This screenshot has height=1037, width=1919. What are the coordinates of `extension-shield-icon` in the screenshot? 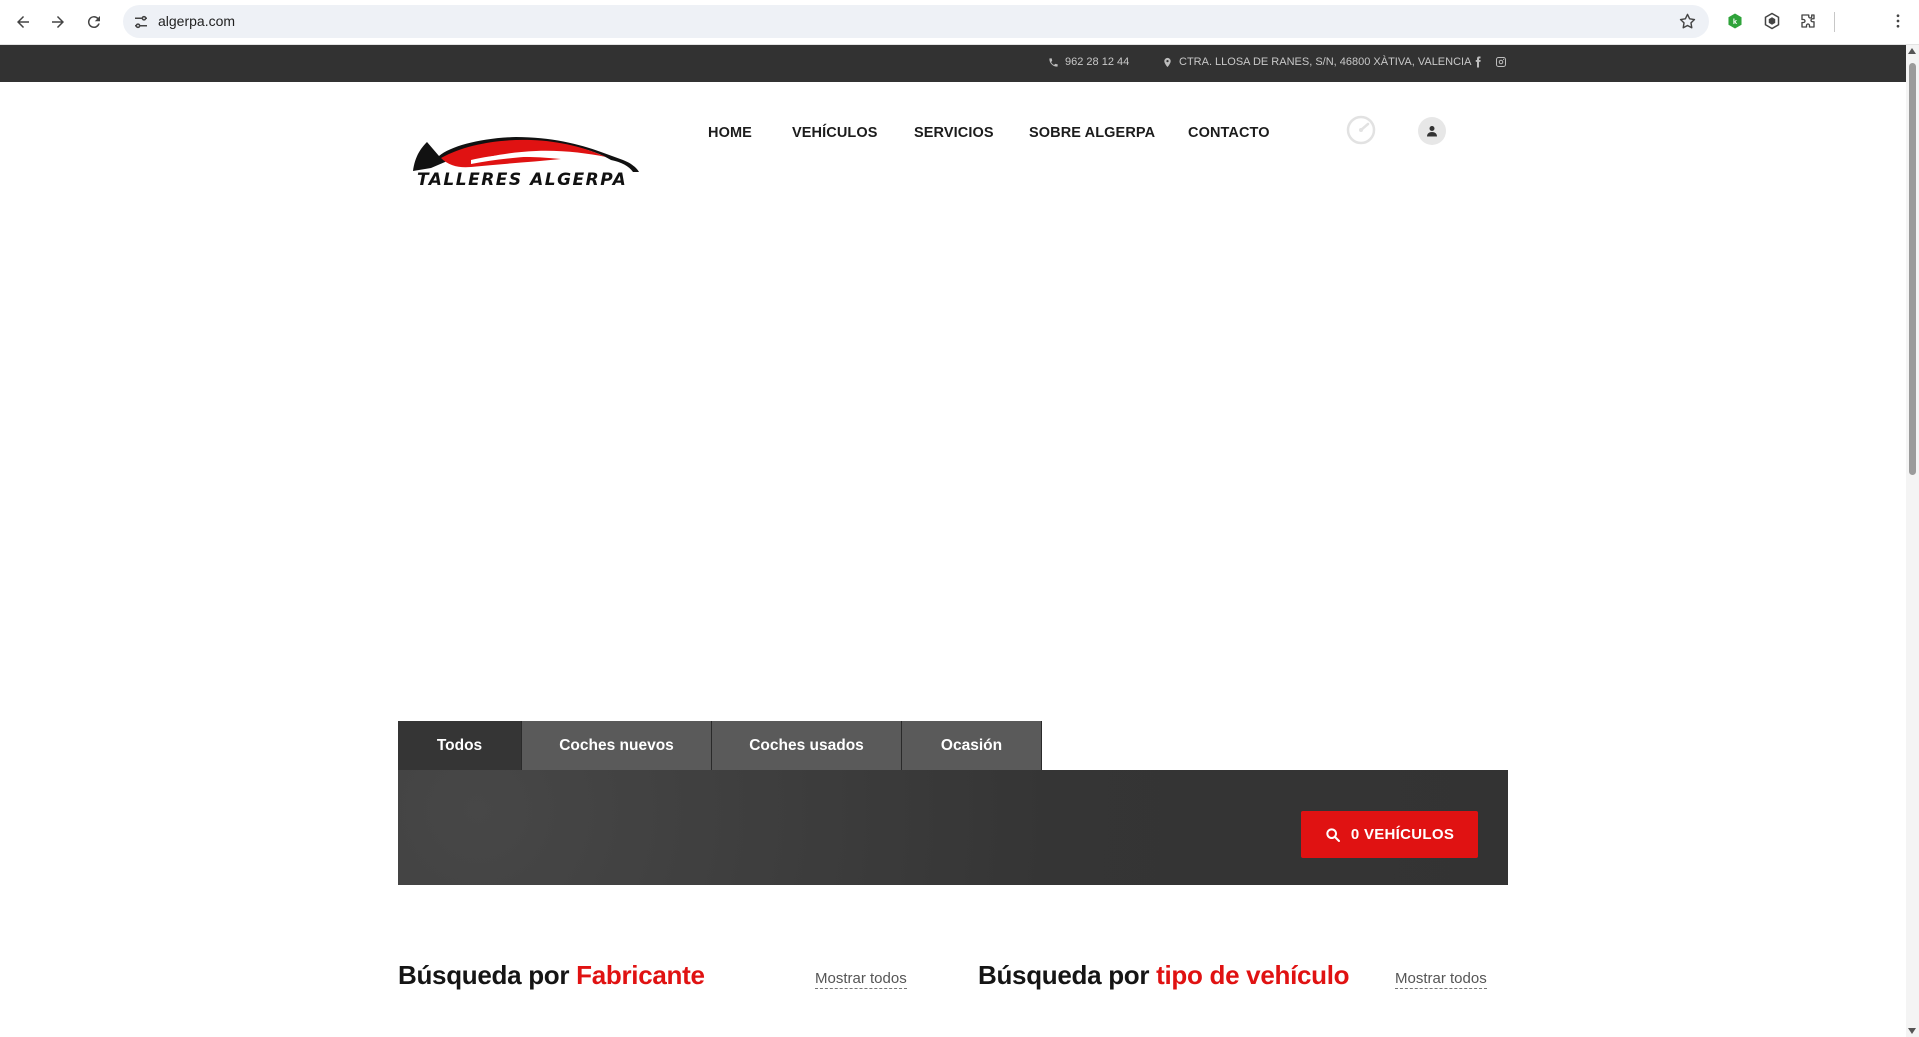 It's located at (1772, 21).